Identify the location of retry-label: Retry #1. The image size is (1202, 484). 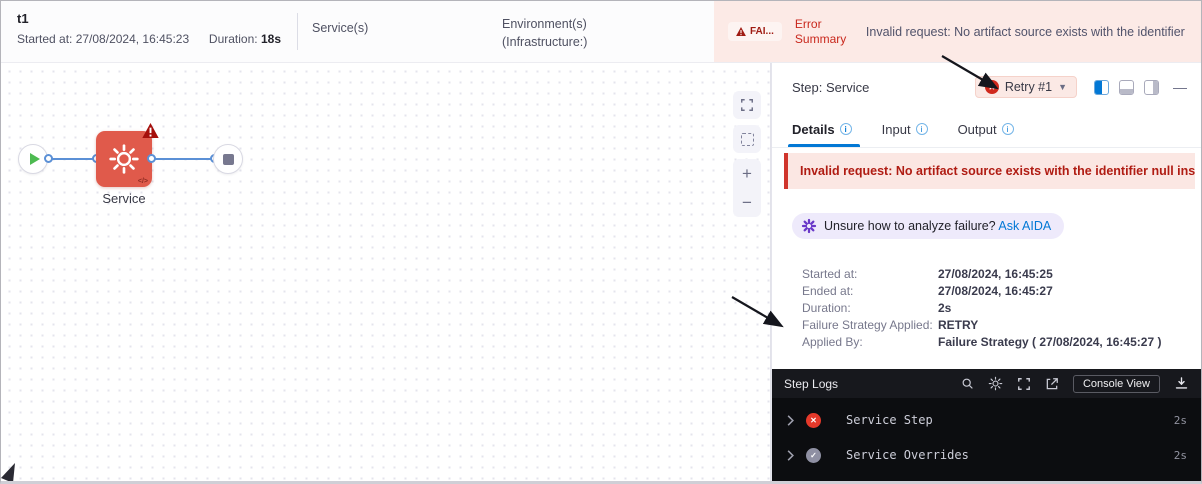
(1028, 87).